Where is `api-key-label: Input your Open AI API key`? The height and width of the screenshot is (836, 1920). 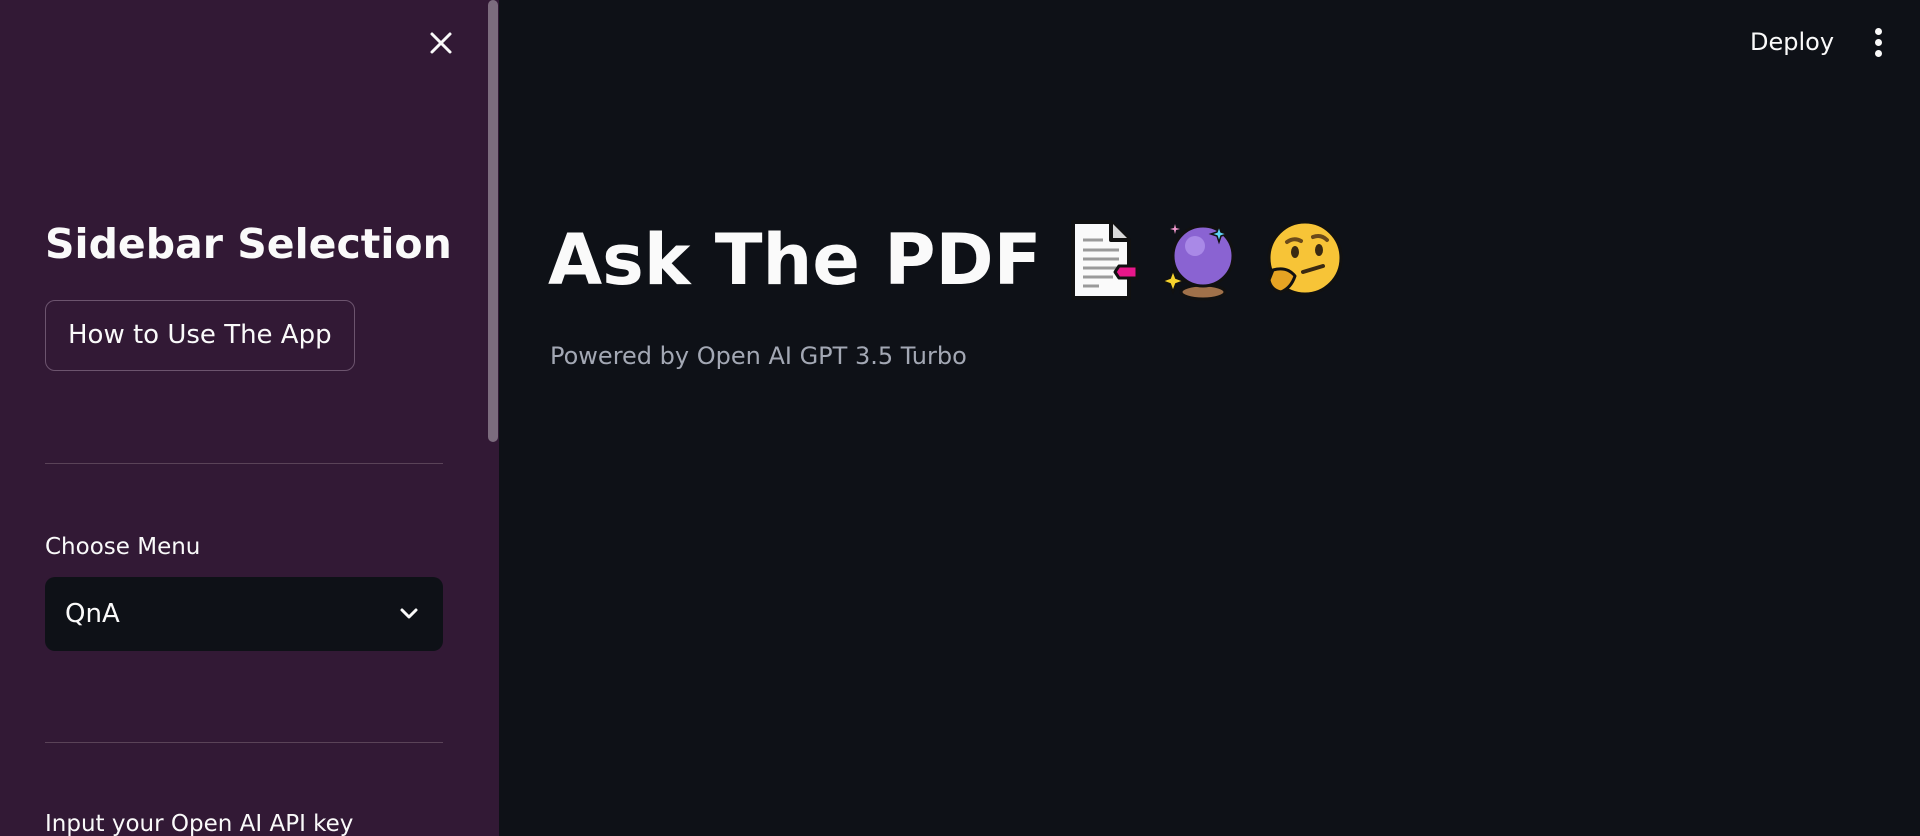 api-key-label: Input your Open AI API key is located at coordinates (199, 823).